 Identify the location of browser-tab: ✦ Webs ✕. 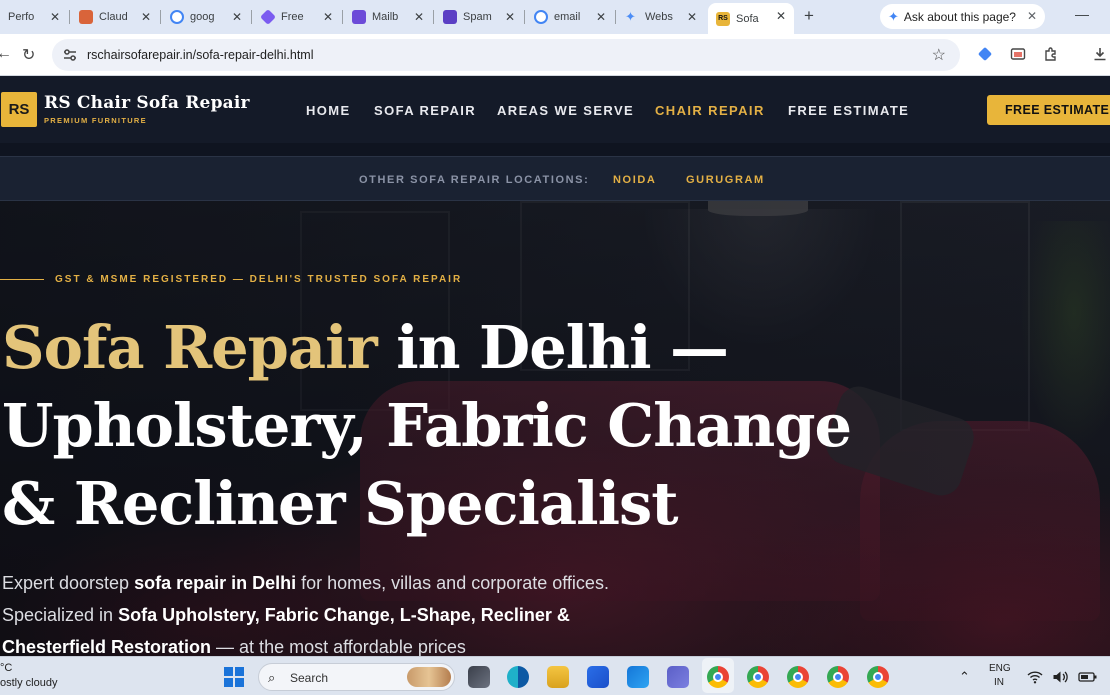
(661, 17).